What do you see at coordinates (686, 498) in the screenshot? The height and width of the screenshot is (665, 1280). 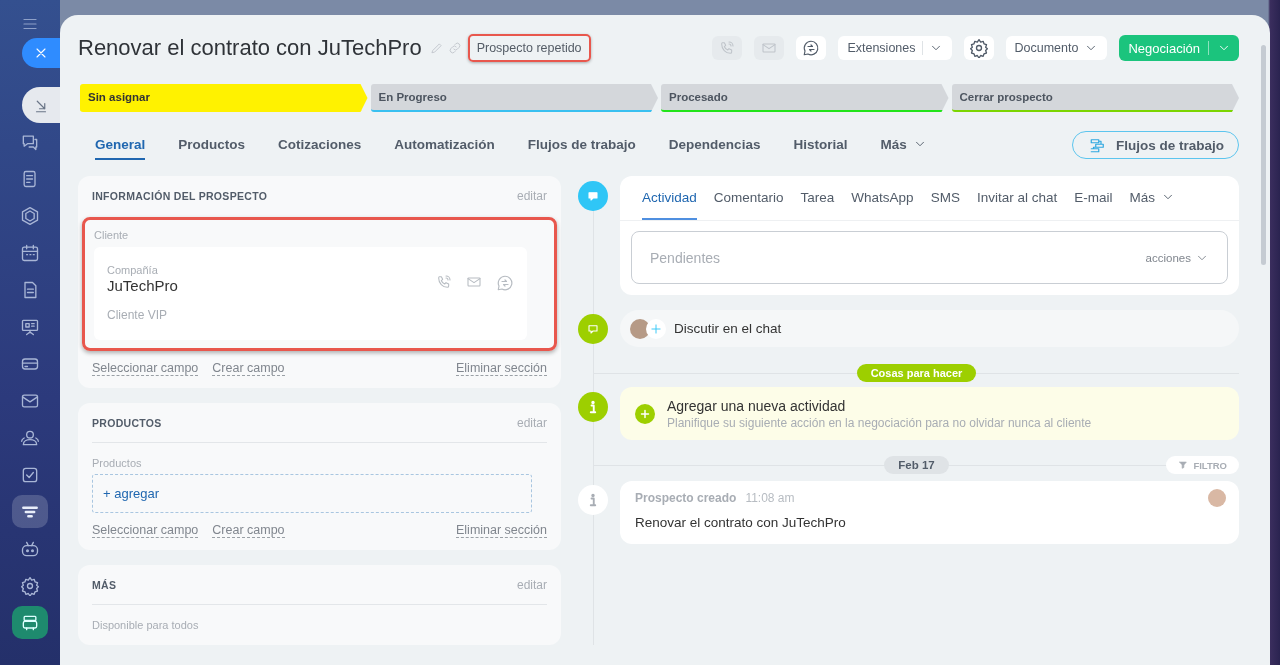 I see `event-title: Prospecto creado` at bounding box center [686, 498].